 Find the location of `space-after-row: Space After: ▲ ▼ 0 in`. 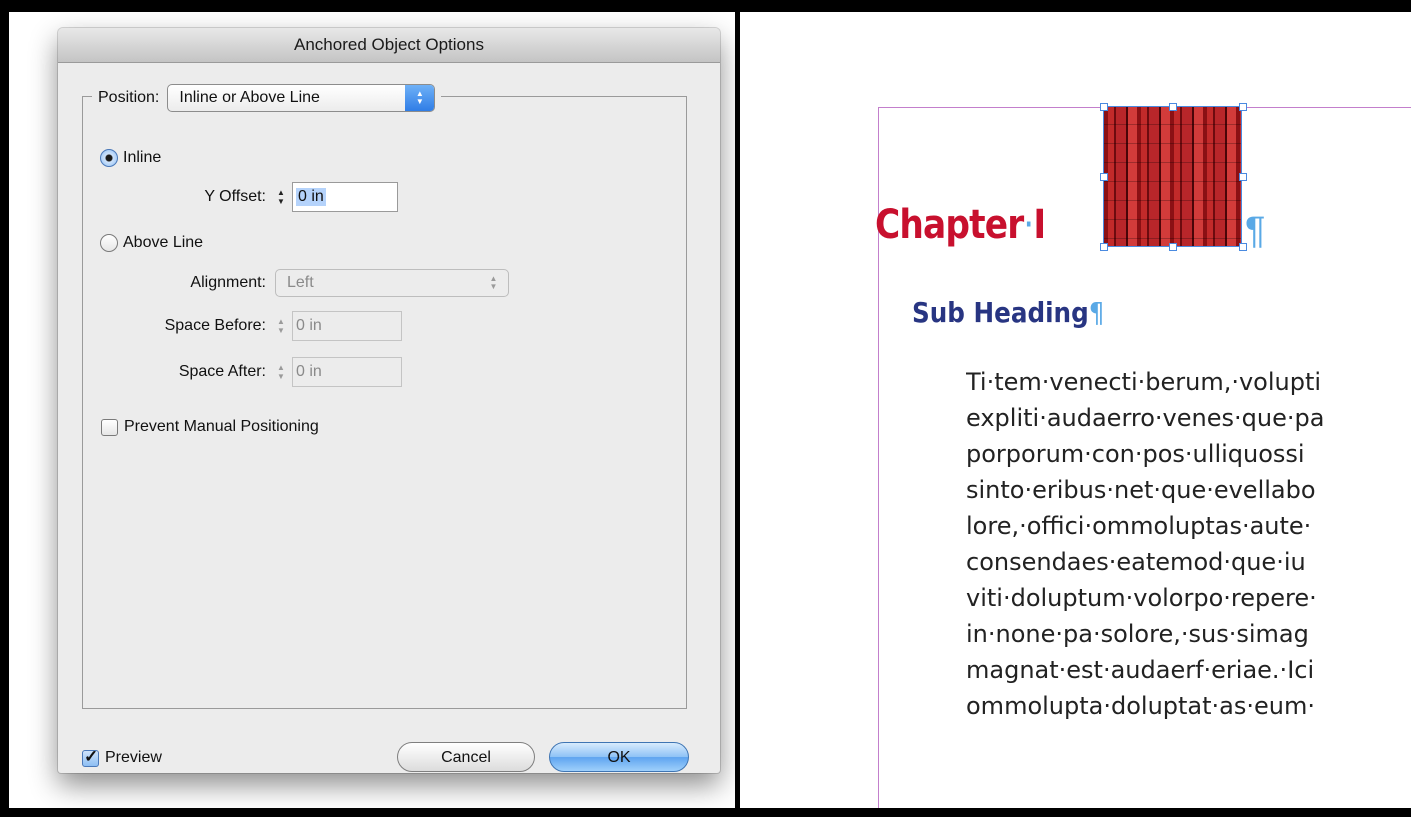

space-after-row: Space After: ▲ ▼ 0 in is located at coordinates (260, 372).